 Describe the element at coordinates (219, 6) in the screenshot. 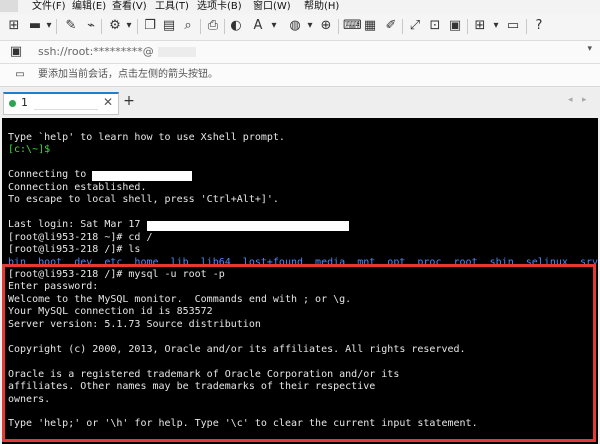

I see `menu-tabs: 选项卡(B)` at that location.